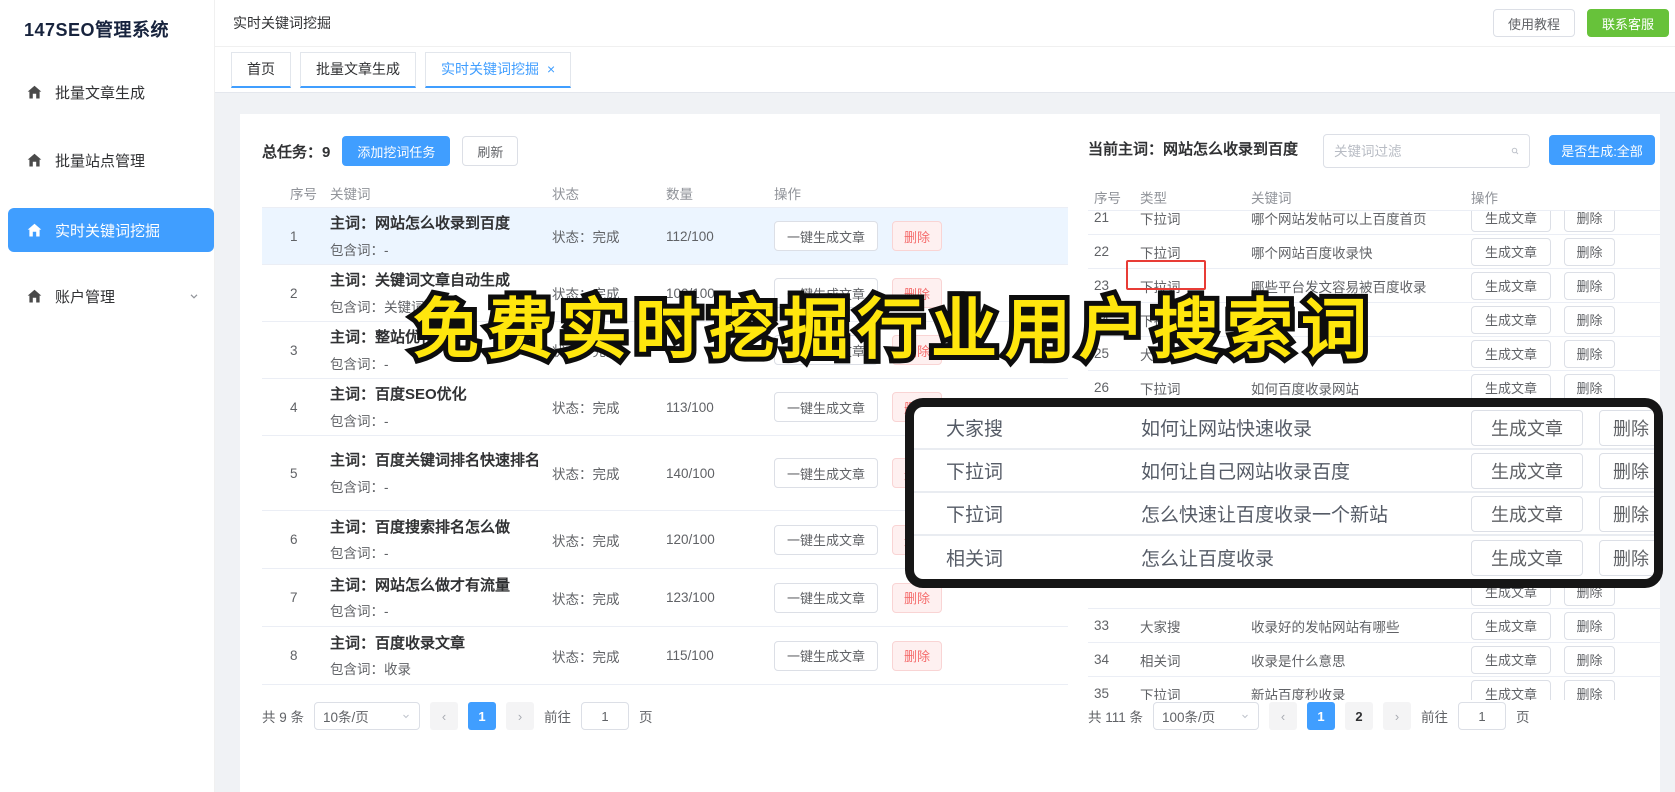  I want to click on keyword-text: 新站百度秒收录, so click(1298, 694).